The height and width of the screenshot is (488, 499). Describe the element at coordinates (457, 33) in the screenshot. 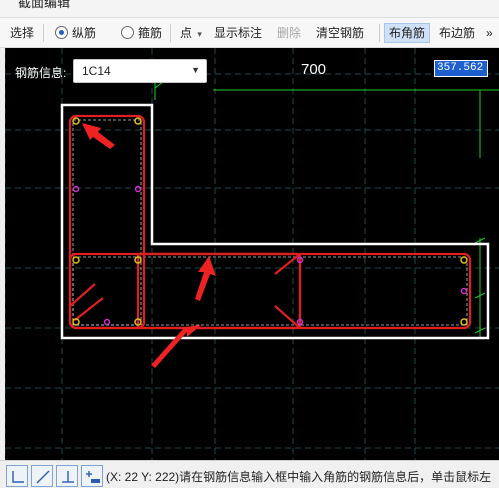

I see `place-edge-rebar-button: 布边筋` at that location.